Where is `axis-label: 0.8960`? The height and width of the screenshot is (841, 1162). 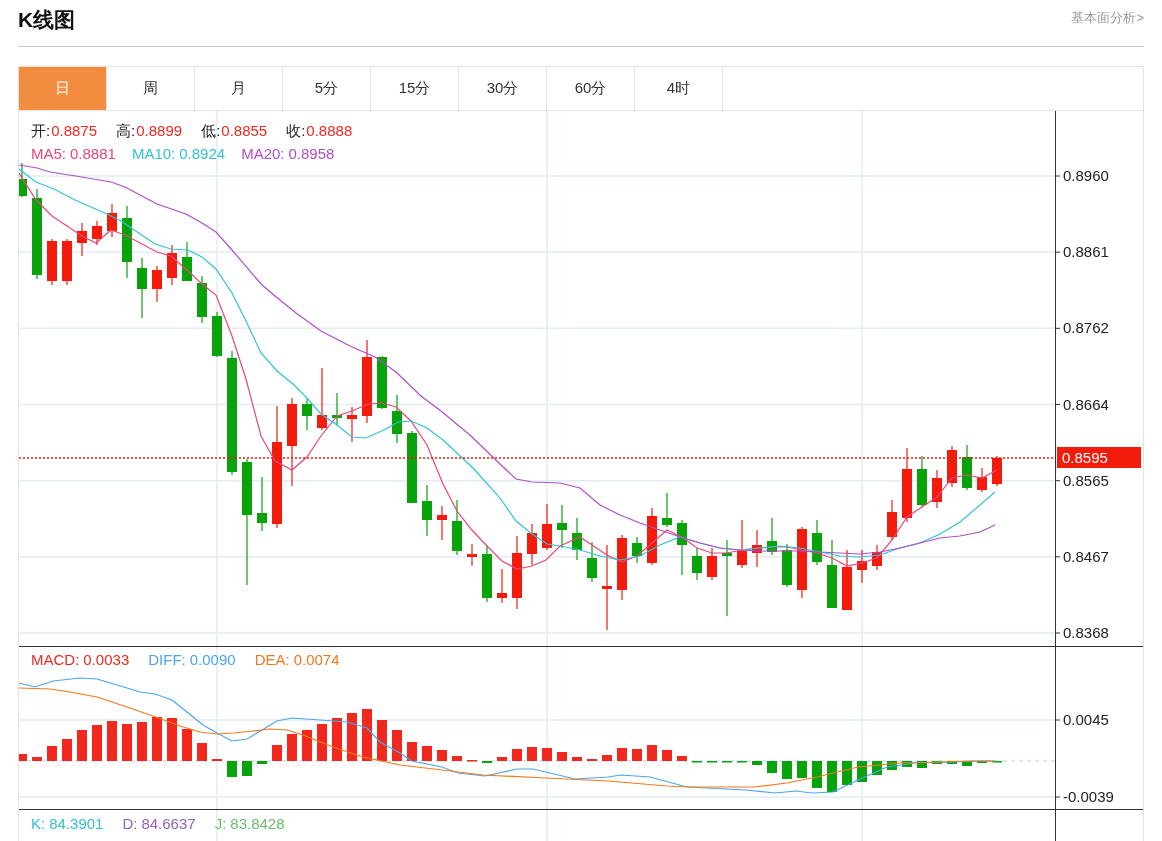
axis-label: 0.8960 is located at coordinates (1086, 175).